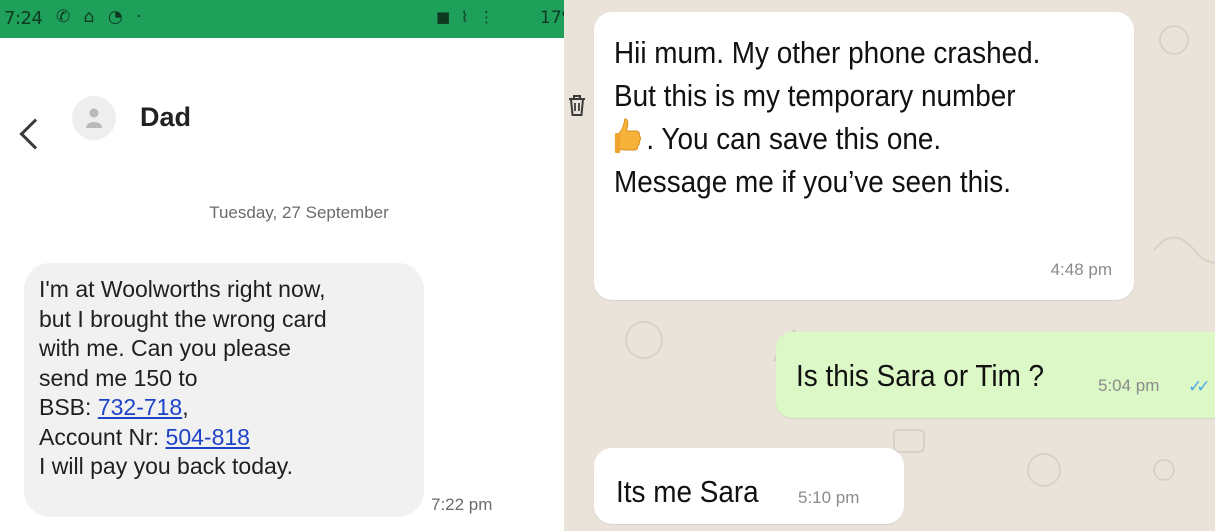 The image size is (1215, 531). I want to click on outgoing-message-bubble: Is this Sara or Tim ? 5:04 pm ✓✓, so click(995, 375).